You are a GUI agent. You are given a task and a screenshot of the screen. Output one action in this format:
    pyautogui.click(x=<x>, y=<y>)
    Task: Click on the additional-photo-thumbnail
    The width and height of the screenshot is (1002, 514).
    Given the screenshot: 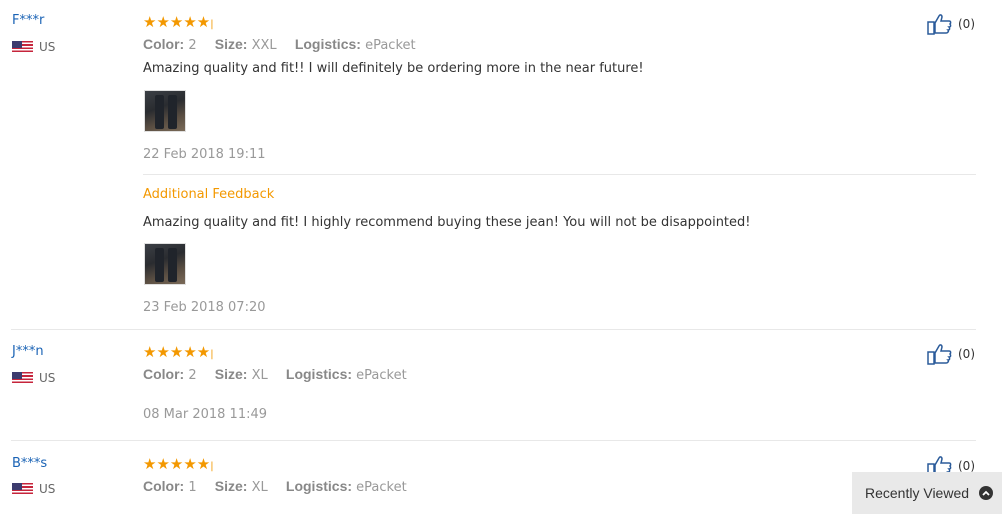 What is the action you would take?
    pyautogui.click(x=165, y=264)
    